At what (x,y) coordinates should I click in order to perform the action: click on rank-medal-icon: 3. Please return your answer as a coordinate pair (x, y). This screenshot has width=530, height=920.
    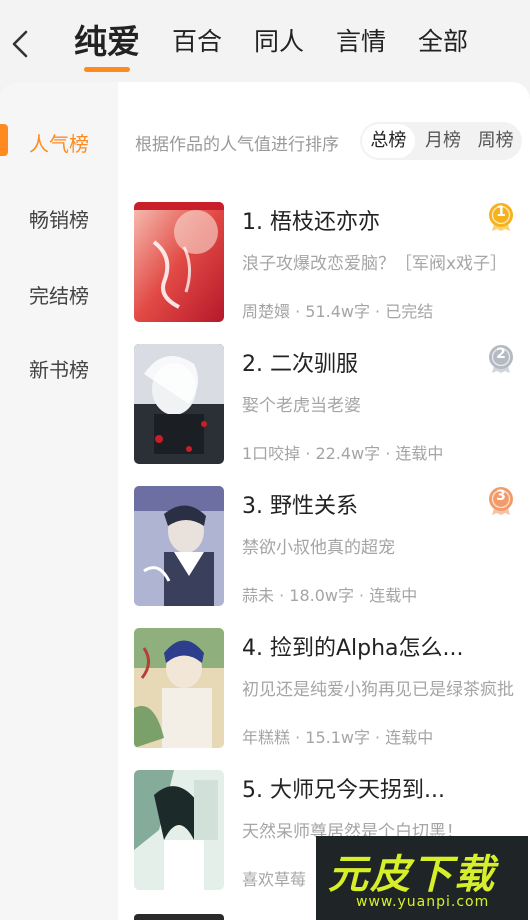
    Looking at the image, I should click on (501, 501).